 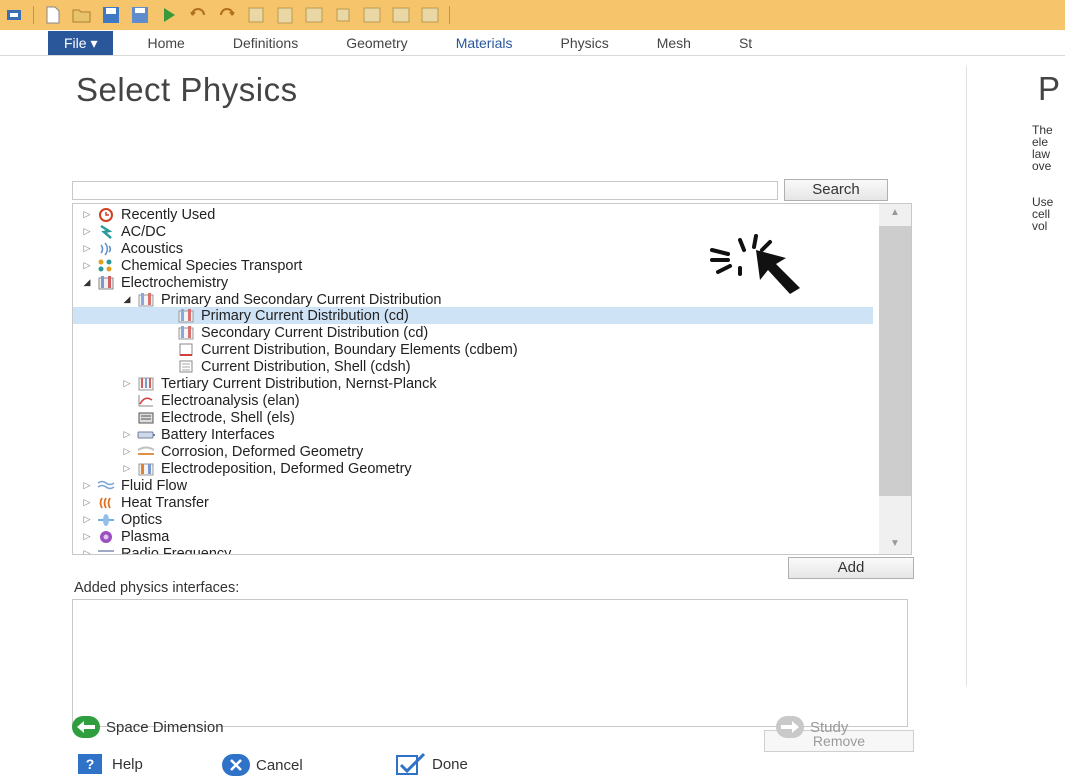 I want to click on tree-item: ▷ Chemical Species Transport, so click(x=188, y=265).